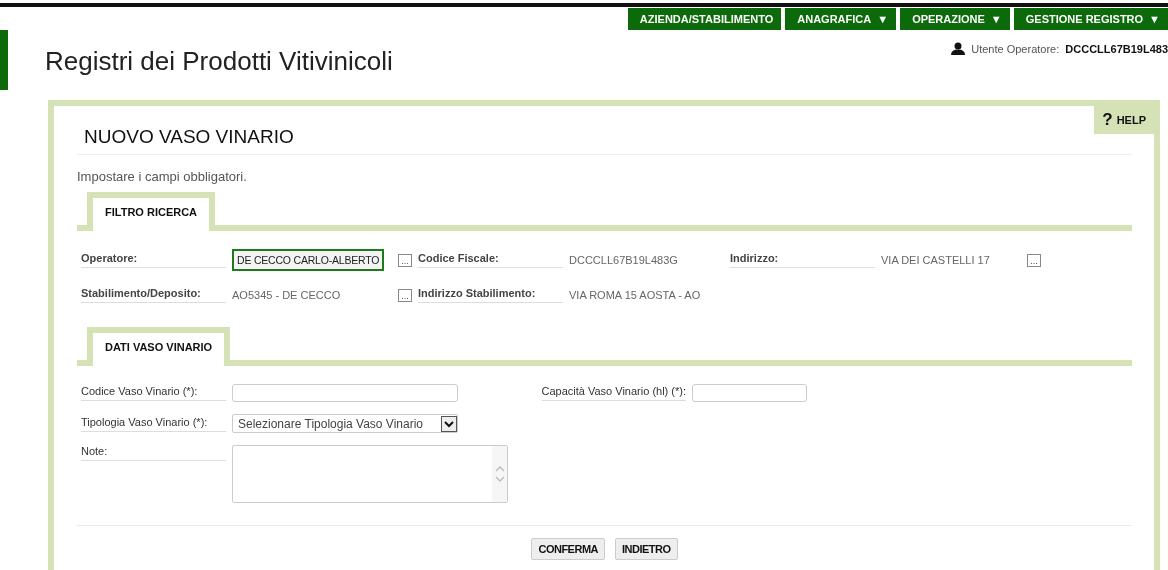 This screenshot has width=1168, height=570. I want to click on nav-menu-item: ANAGRAFICA ▼, so click(841, 19).